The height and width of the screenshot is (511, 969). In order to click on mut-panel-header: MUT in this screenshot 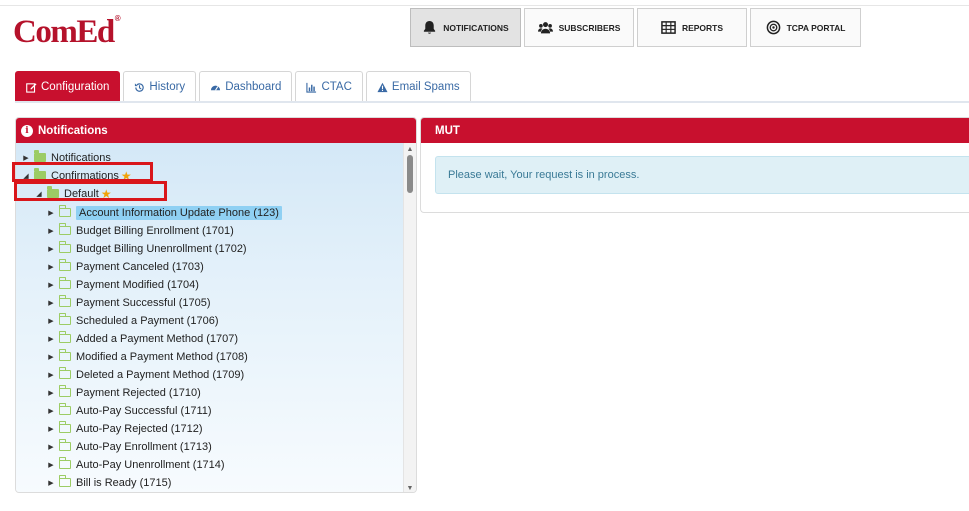, I will do `click(695, 130)`.